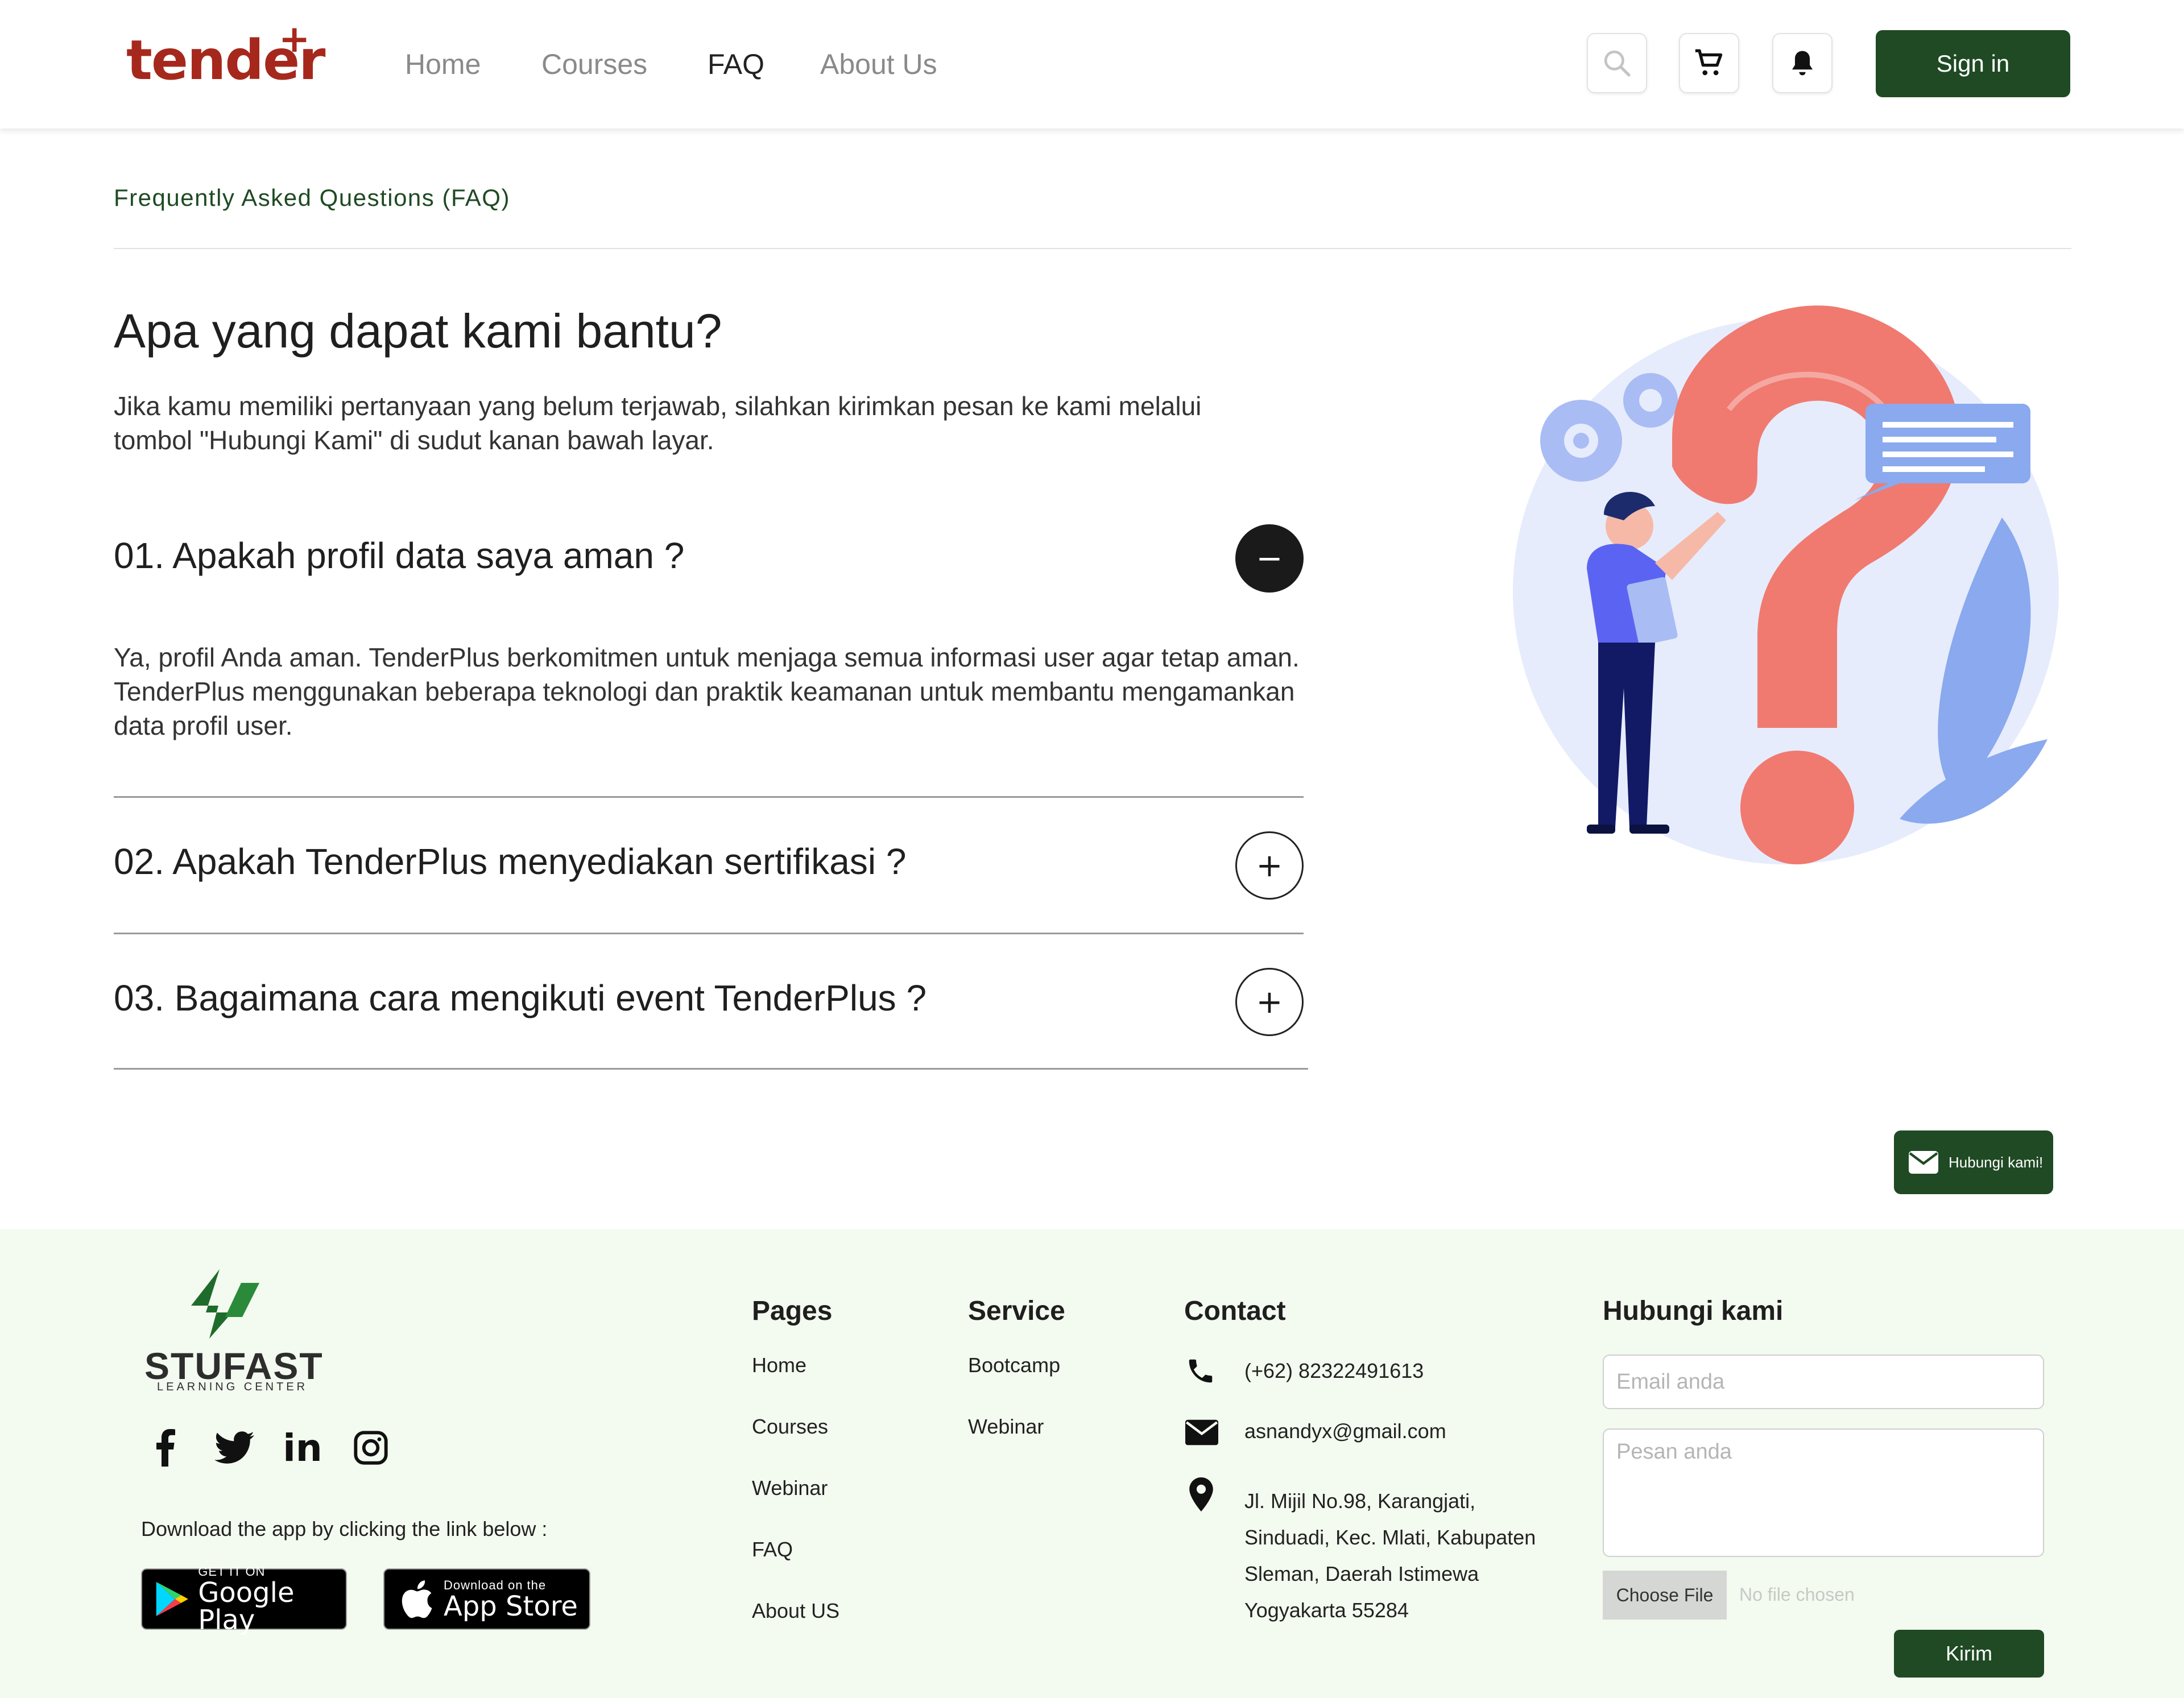 Image resolution: width=2184 pixels, height=1698 pixels. What do you see at coordinates (1016, 1311) in the screenshot?
I see `footer-service-heading: Service` at bounding box center [1016, 1311].